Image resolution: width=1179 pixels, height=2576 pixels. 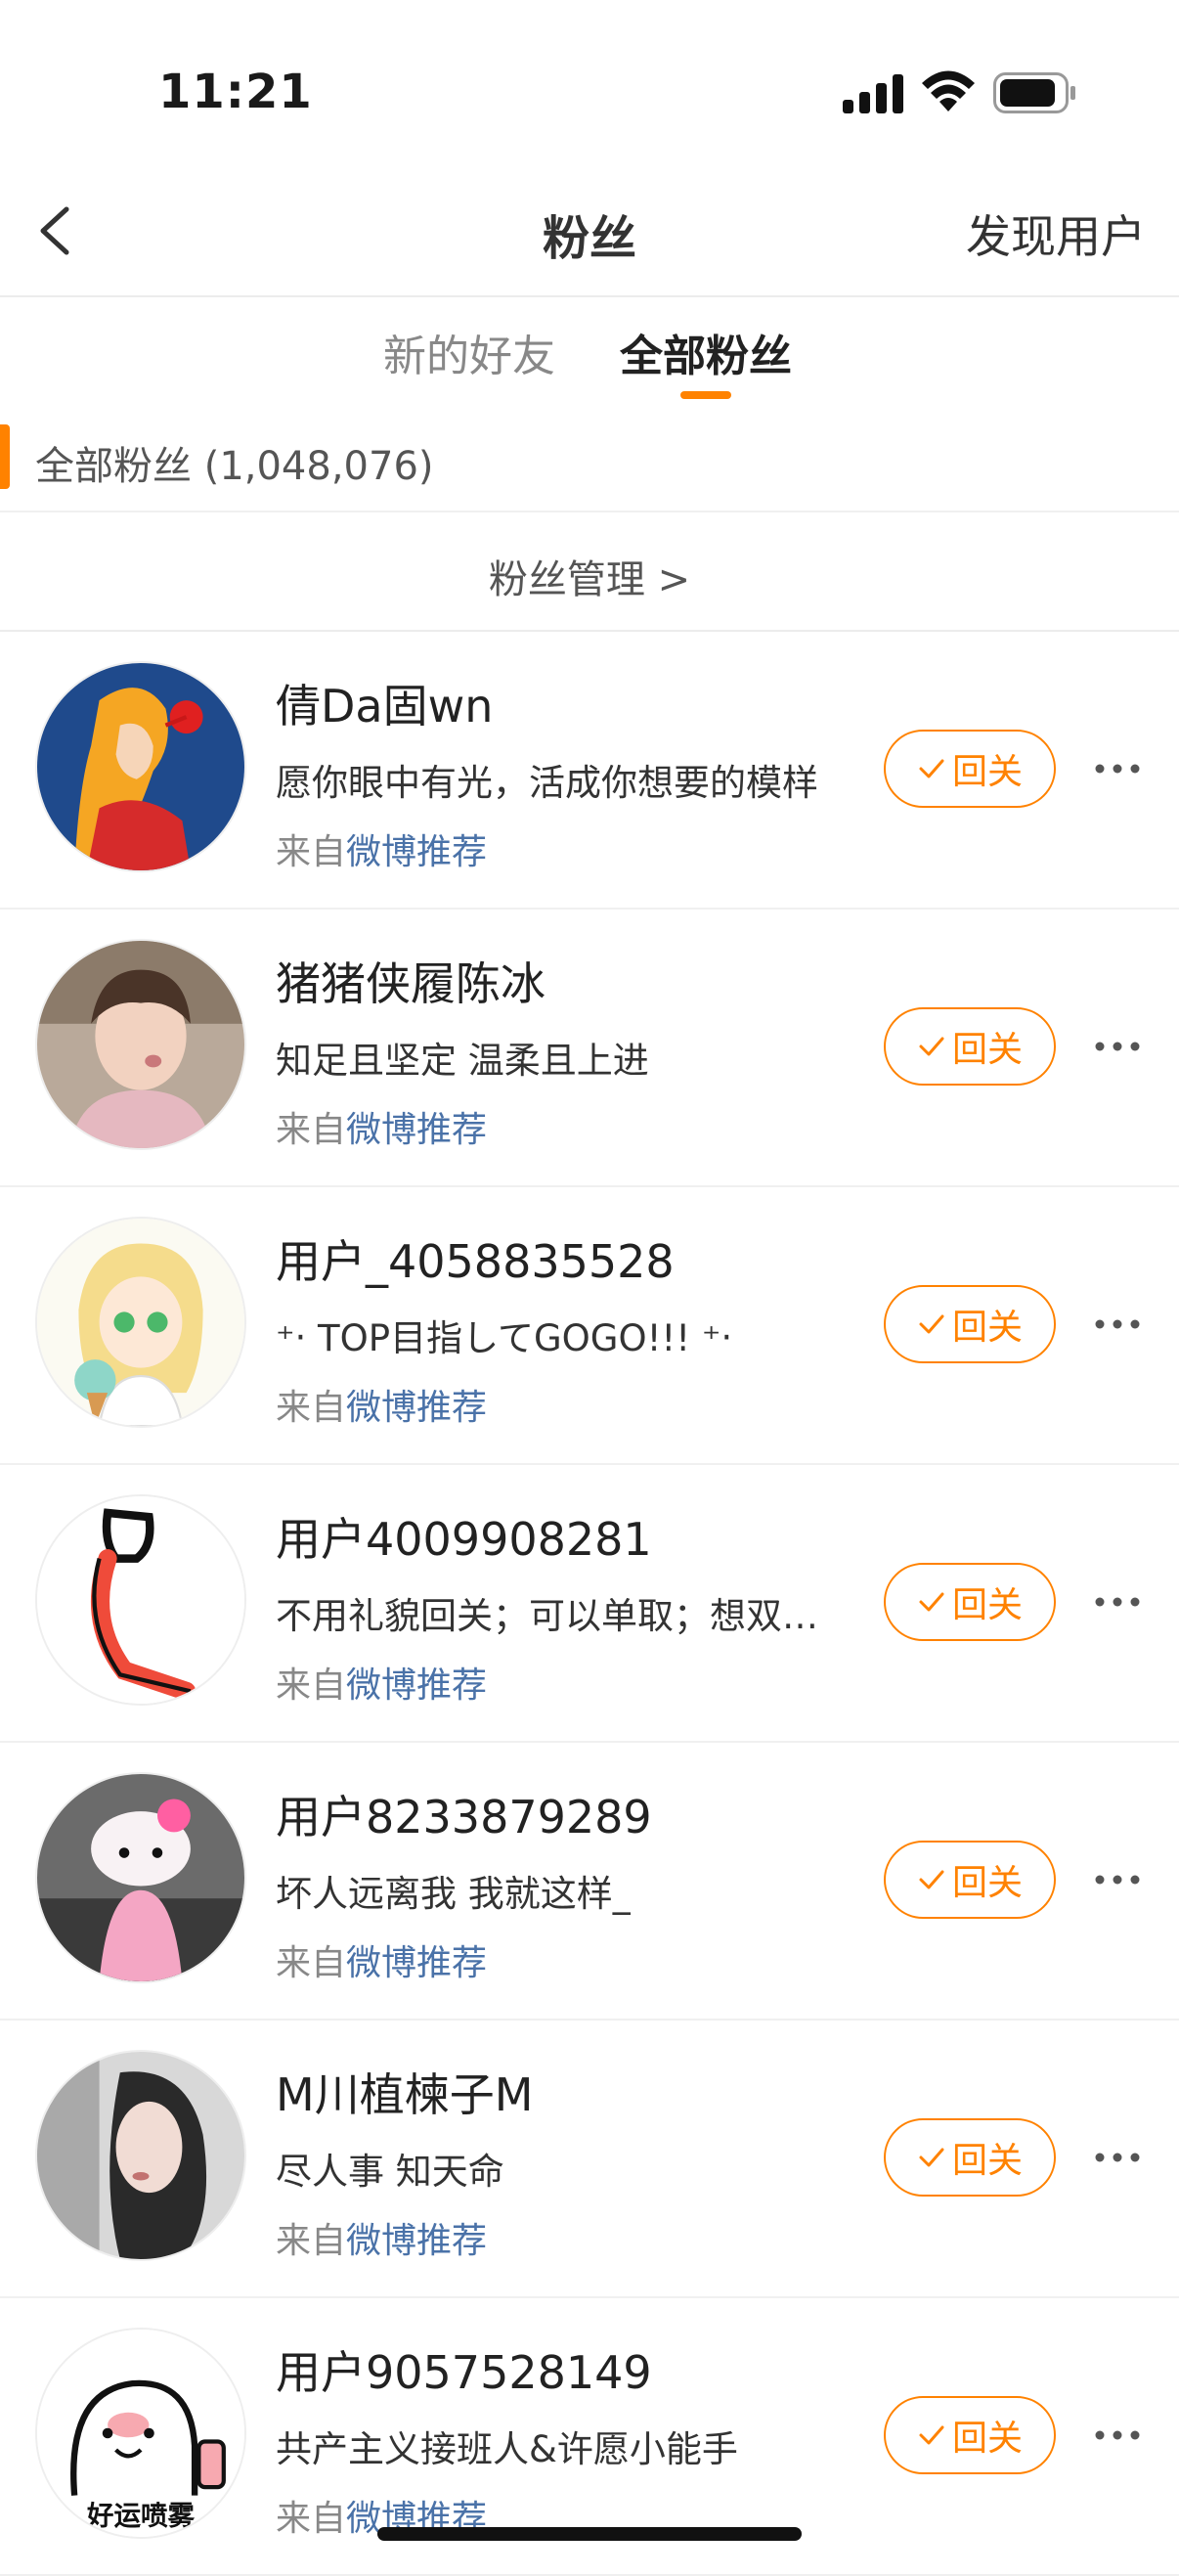 I want to click on status-bar: 11:21, so click(x=589, y=83).